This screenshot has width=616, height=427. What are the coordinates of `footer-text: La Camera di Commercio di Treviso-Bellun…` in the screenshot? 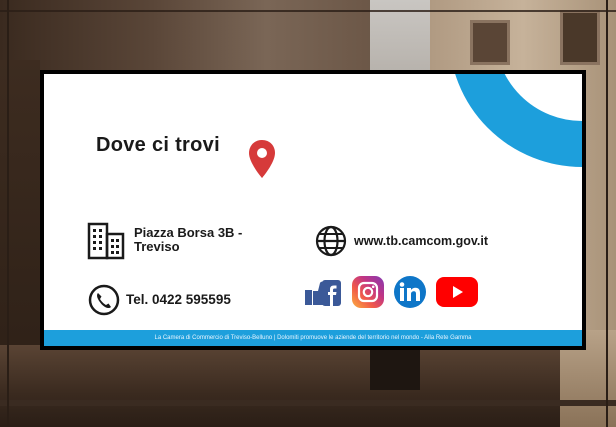 It's located at (313, 338).